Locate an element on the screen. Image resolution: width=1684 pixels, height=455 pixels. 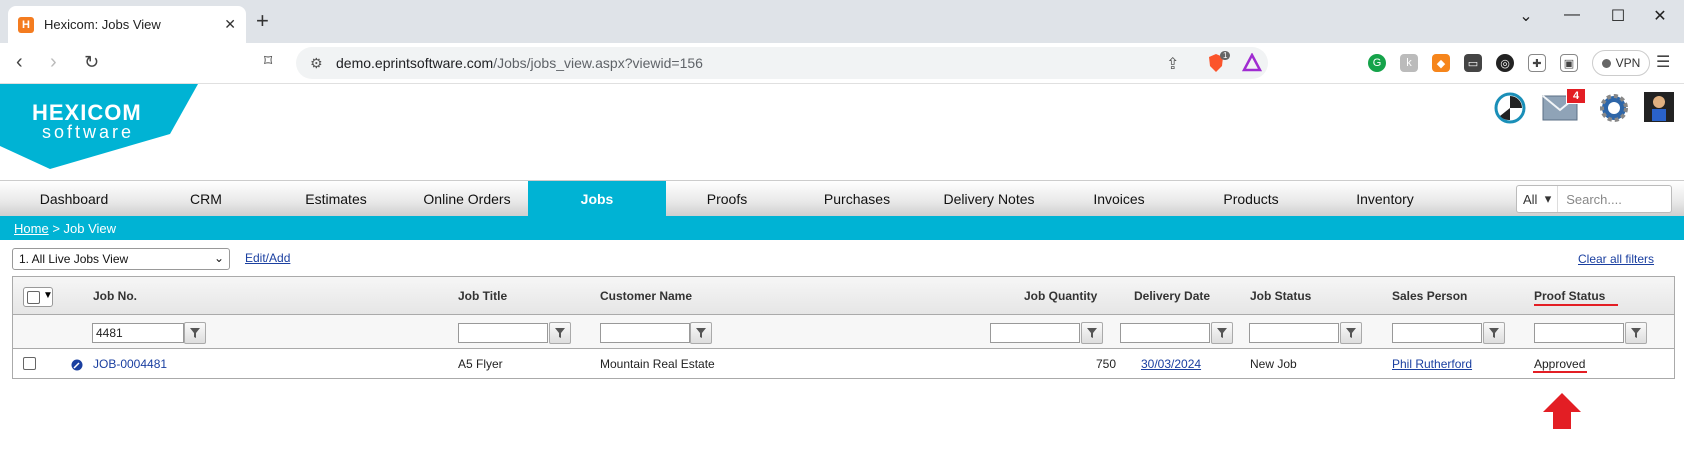
hexicom-favicon-icon: H is located at coordinates (26, 24).